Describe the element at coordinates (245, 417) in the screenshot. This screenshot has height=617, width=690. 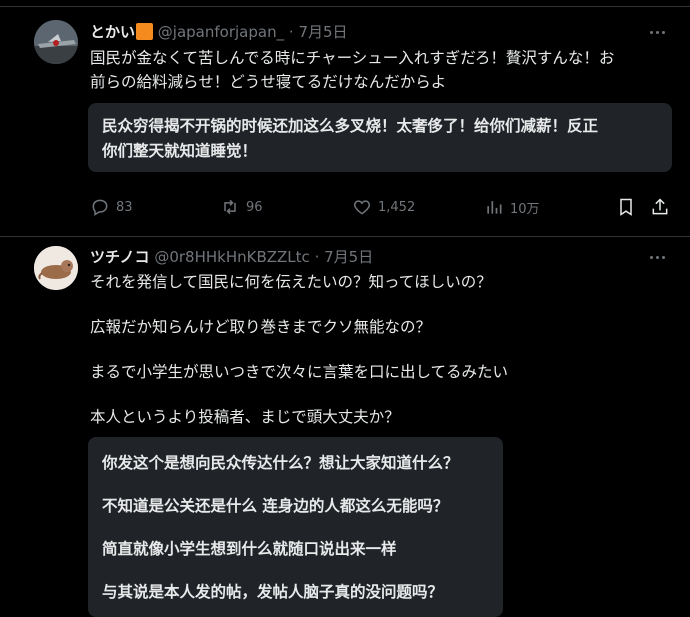
I see `tweet-text-line: 本人というより投稿者、まじで頭大丈夫か？` at that location.